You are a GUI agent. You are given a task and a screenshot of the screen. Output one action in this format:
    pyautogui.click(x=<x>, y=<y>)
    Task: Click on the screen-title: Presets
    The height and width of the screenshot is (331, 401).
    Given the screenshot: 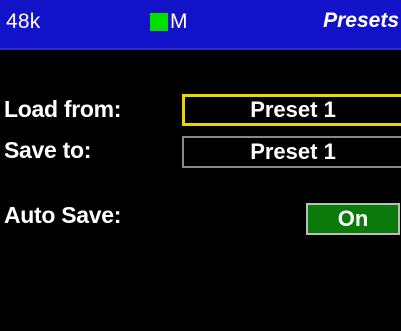 What is the action you would take?
    pyautogui.click(x=361, y=20)
    